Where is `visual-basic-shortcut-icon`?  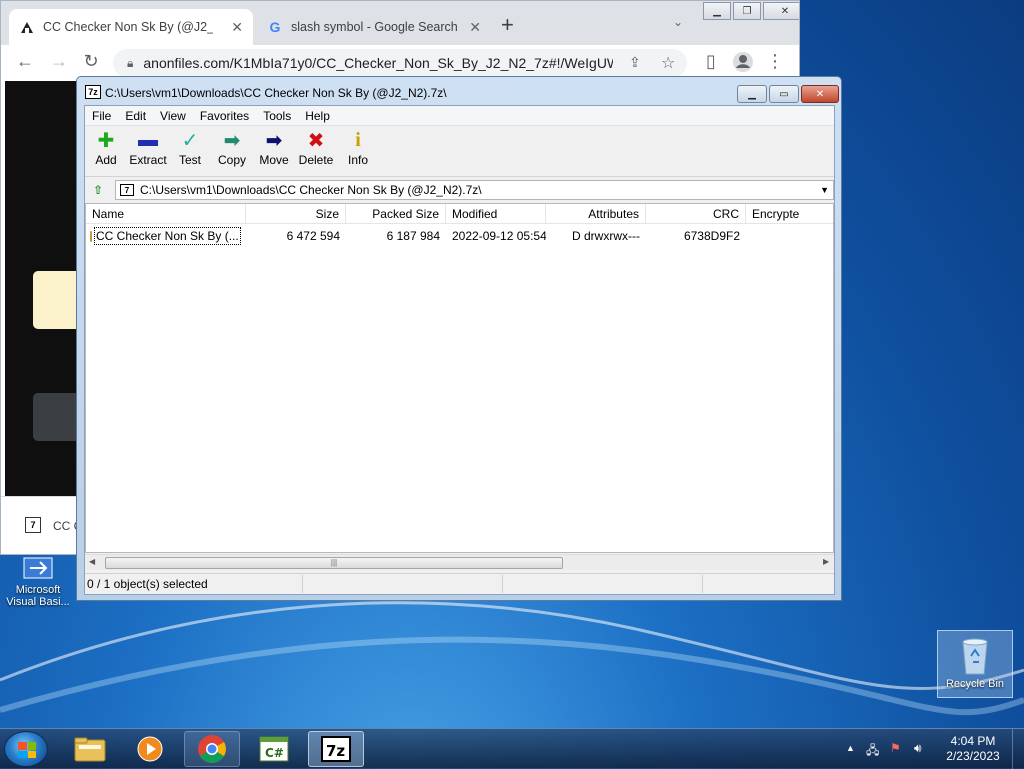
visual-basic-shortcut-icon is located at coordinates (38, 569).